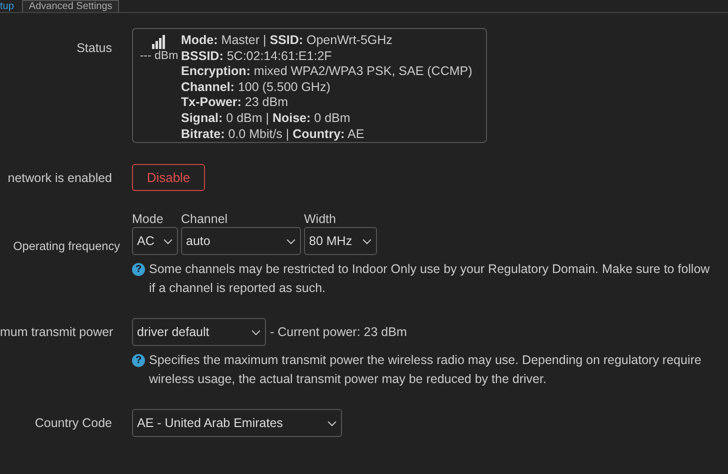  What do you see at coordinates (237, 423) in the screenshot?
I see `country-select: AE - United Arab Emirates` at bounding box center [237, 423].